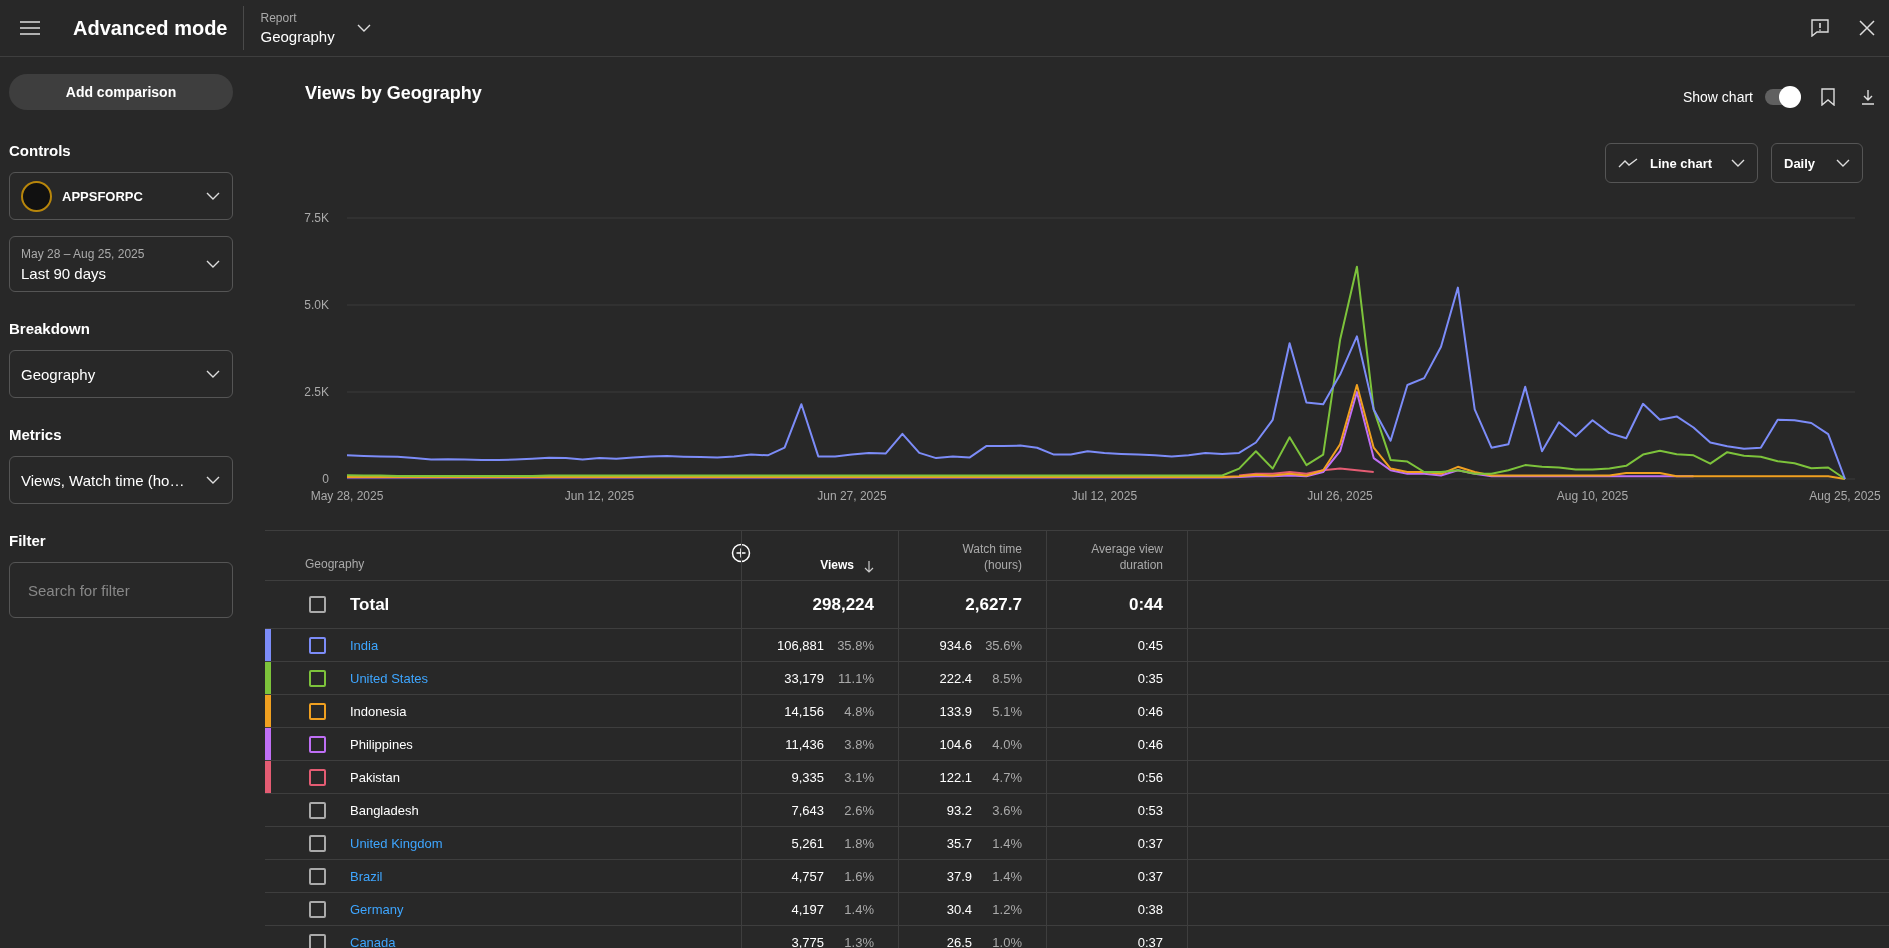 This screenshot has height=948, width=1889. Describe the element at coordinates (393, 93) in the screenshot. I see `report-title: Views by Geography` at that location.